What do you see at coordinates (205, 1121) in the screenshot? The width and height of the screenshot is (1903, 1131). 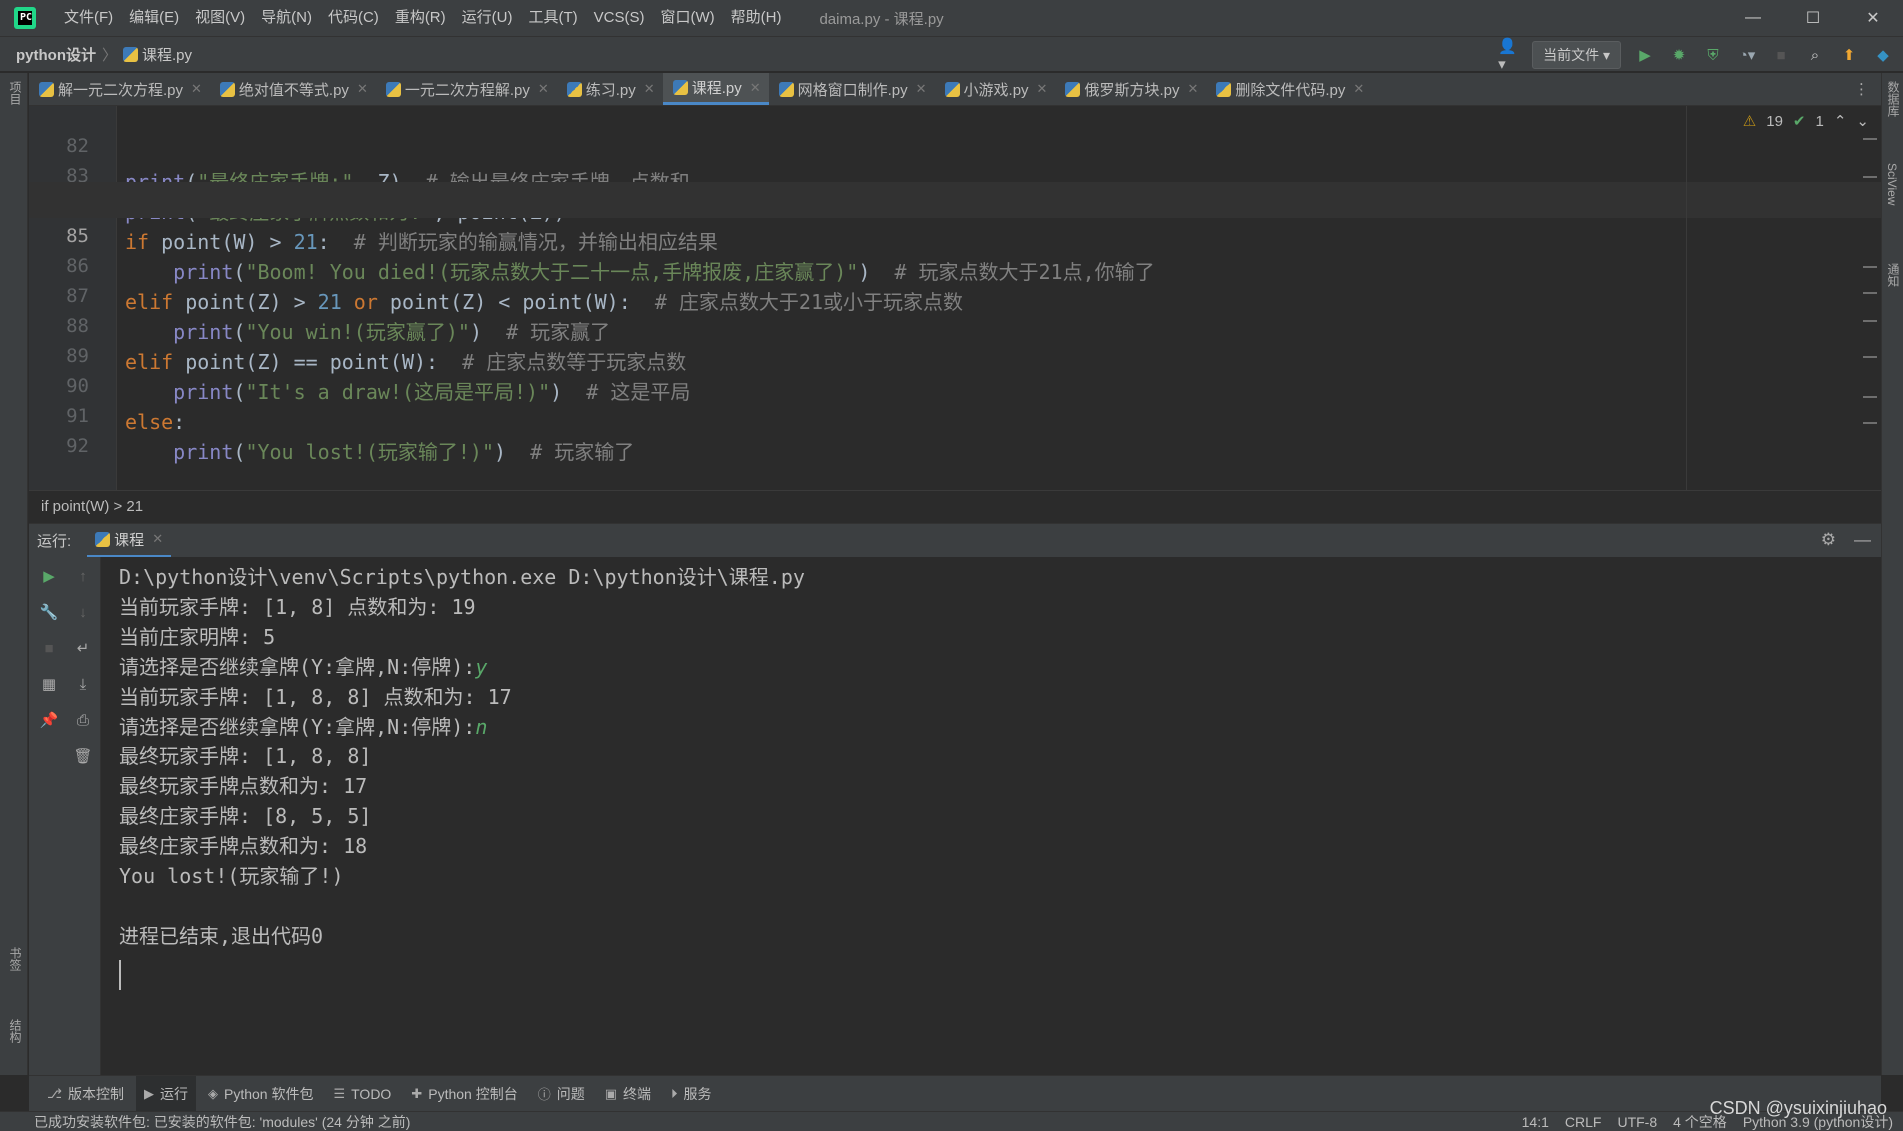 I see `status-message: 已成功安装软件包: 已安装的软件包: 'modules' (24 分钟 之前)` at bounding box center [205, 1121].